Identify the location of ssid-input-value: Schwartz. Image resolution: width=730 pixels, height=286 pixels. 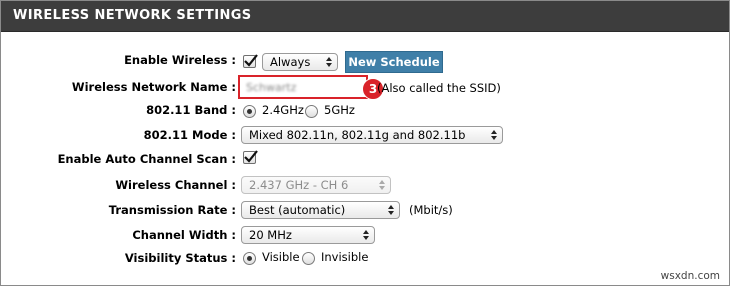
(271, 87).